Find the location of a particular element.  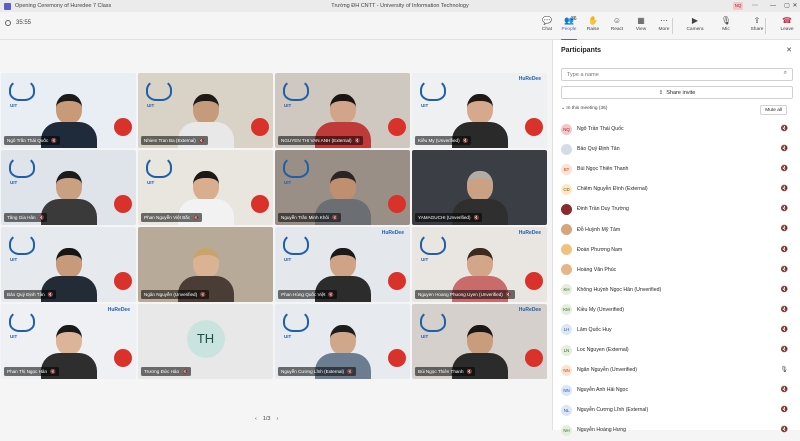

participant-row: NN Nguyễn Anh Hải Ngọc 🔇 is located at coordinates (676, 390).